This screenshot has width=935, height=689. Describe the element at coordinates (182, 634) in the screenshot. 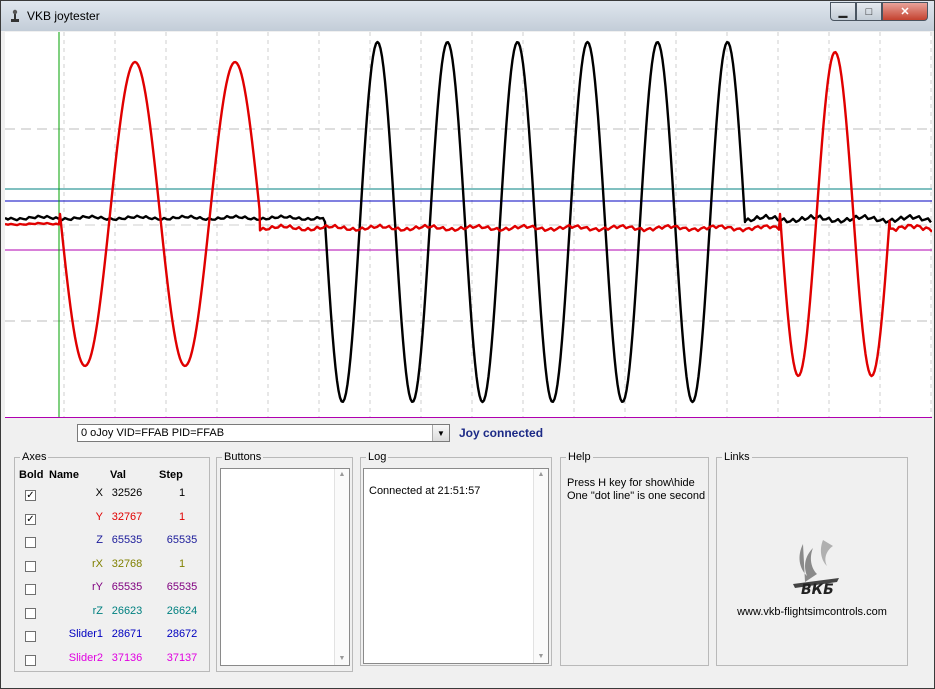

I see `axis-step: 28672` at that location.